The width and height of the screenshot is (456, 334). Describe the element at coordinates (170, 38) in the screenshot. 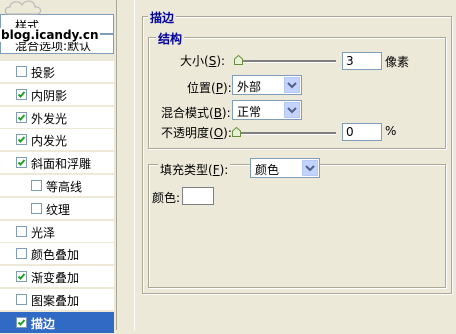

I see `structure-title: 结构` at that location.